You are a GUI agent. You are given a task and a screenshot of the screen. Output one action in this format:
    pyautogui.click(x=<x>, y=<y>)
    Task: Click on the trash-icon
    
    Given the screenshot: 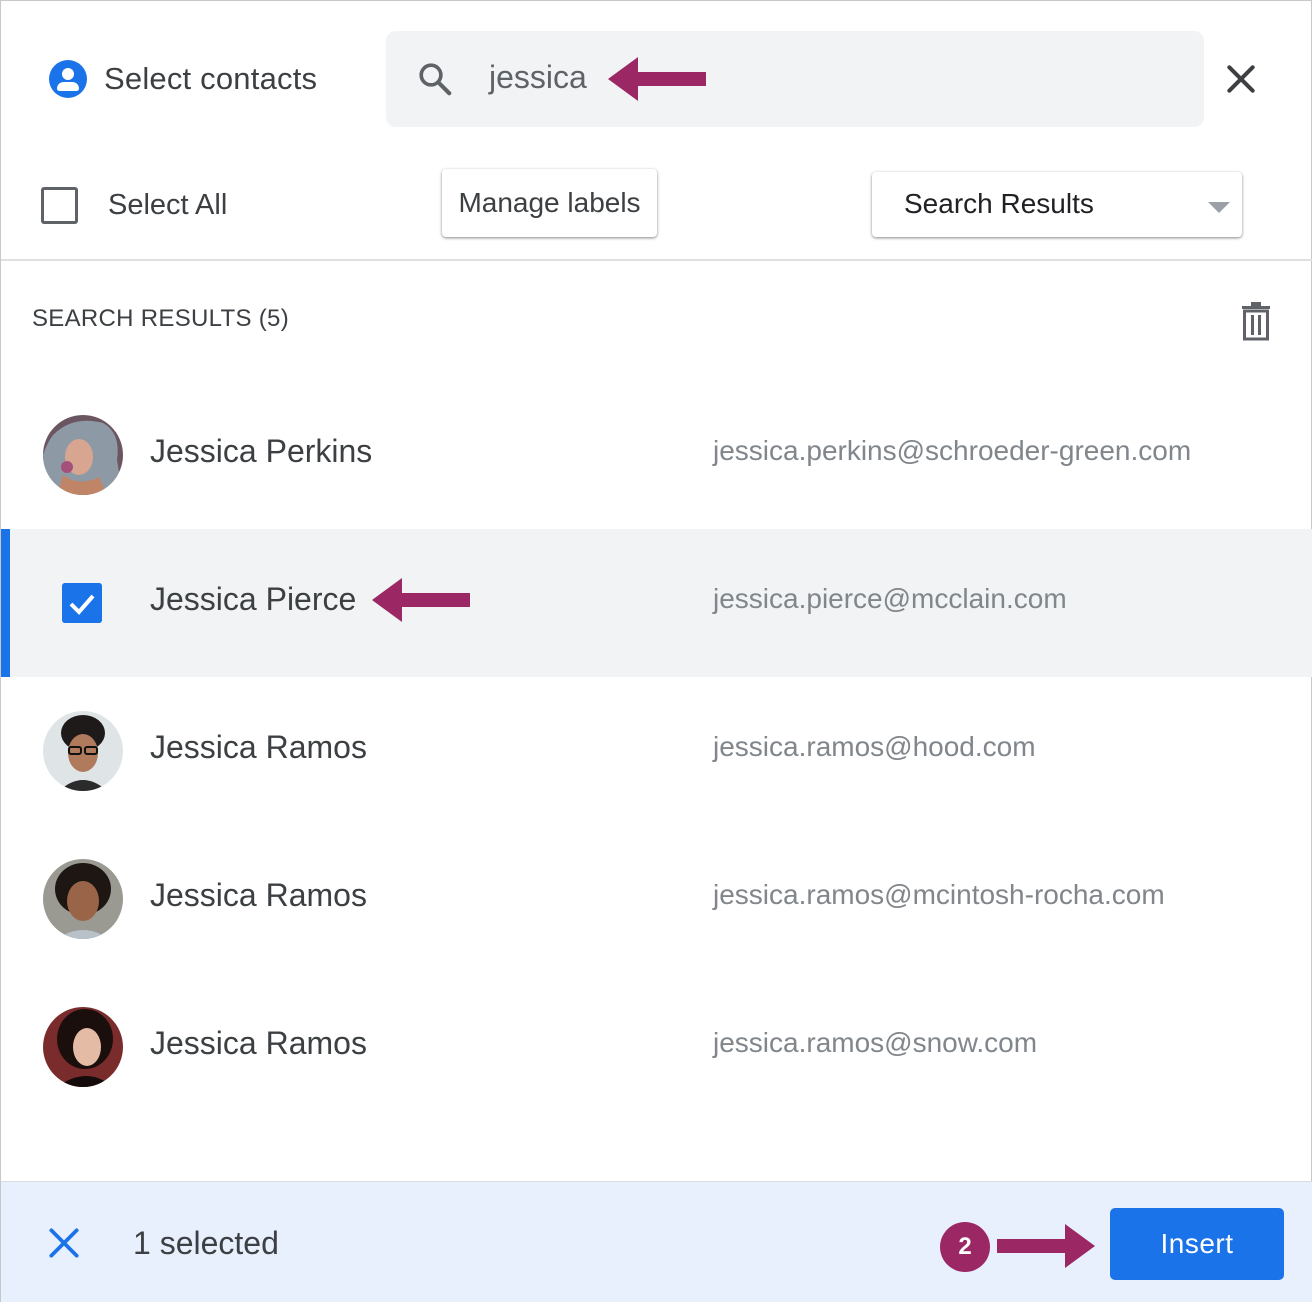 What is the action you would take?
    pyautogui.click(x=1256, y=321)
    